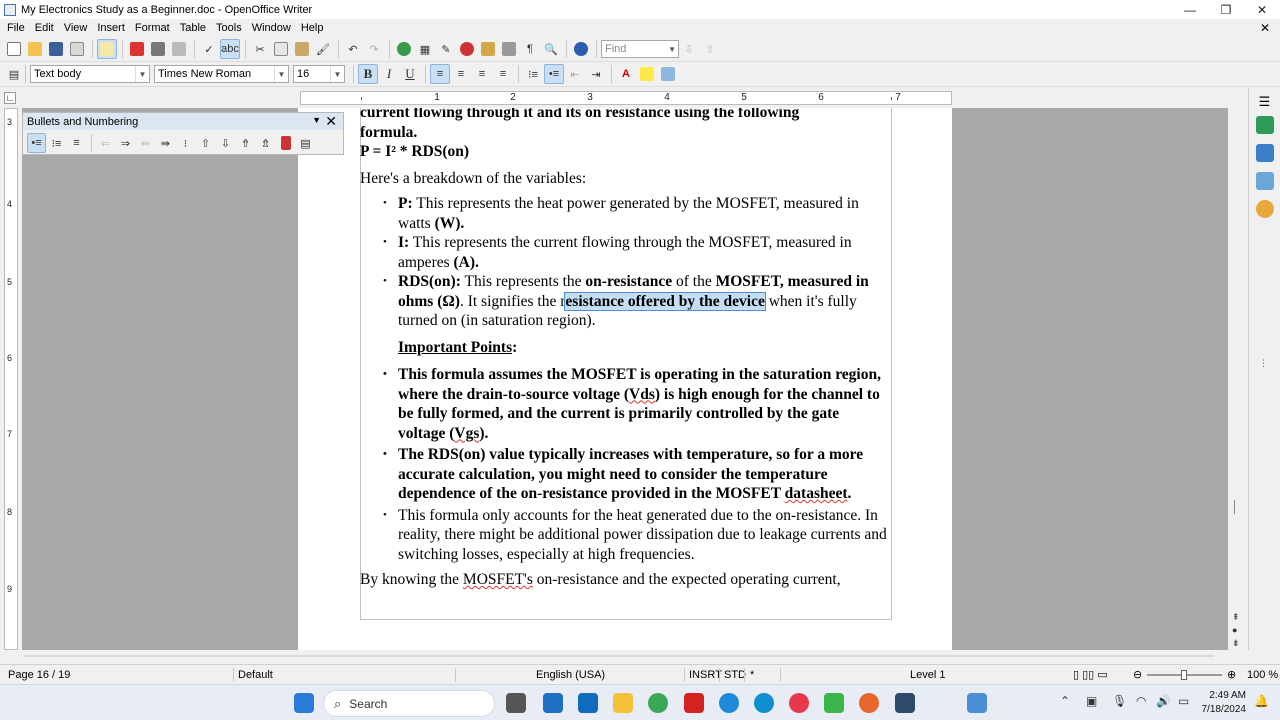  What do you see at coordinates (1137, 674) in the screenshot?
I see `zoom-out-icon: ⊖` at bounding box center [1137, 674].